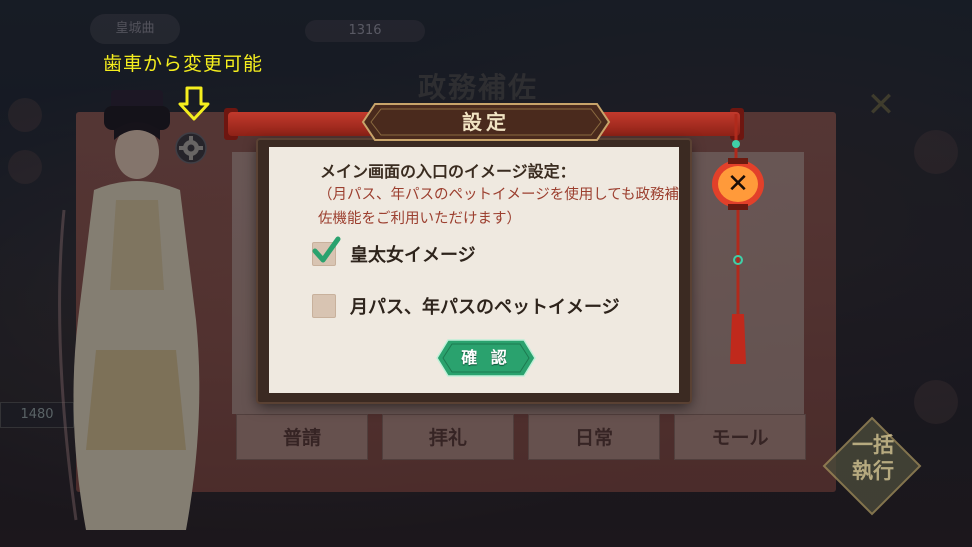  What do you see at coordinates (194, 103) in the screenshot?
I see `down-arrow-icon` at bounding box center [194, 103].